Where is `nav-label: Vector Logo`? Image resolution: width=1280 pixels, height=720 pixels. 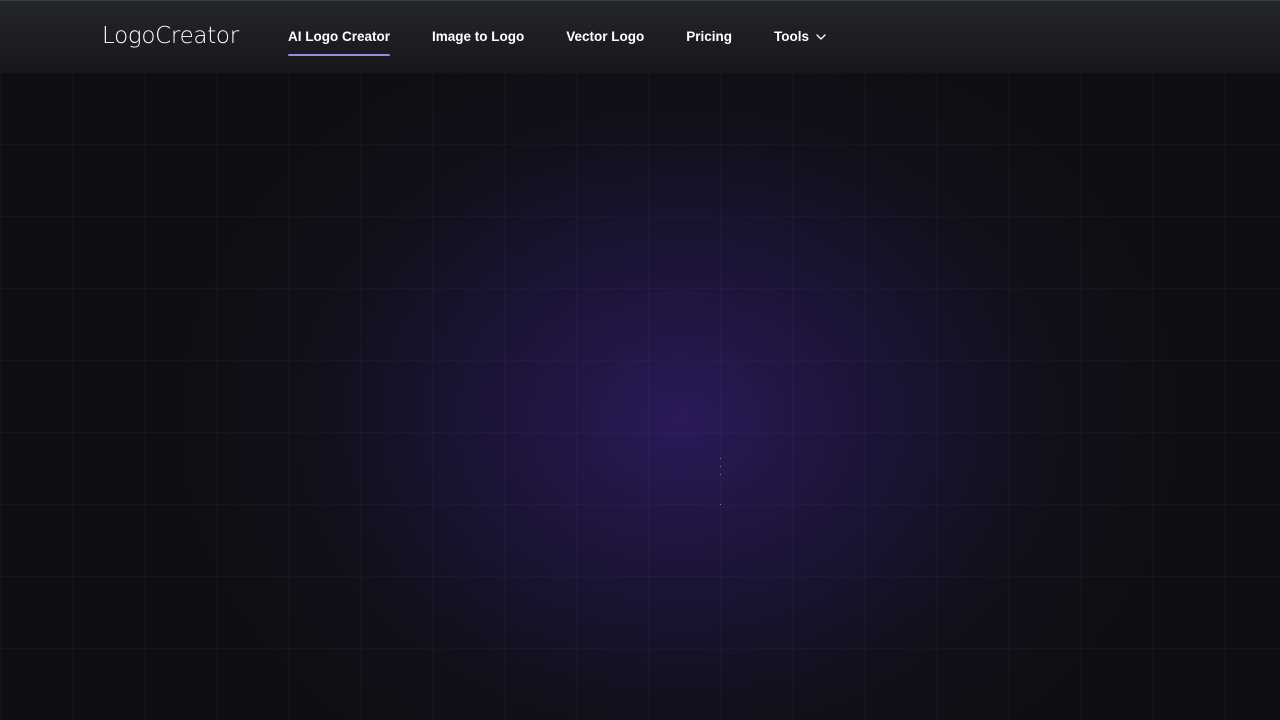
nav-label: Vector Logo is located at coordinates (605, 36).